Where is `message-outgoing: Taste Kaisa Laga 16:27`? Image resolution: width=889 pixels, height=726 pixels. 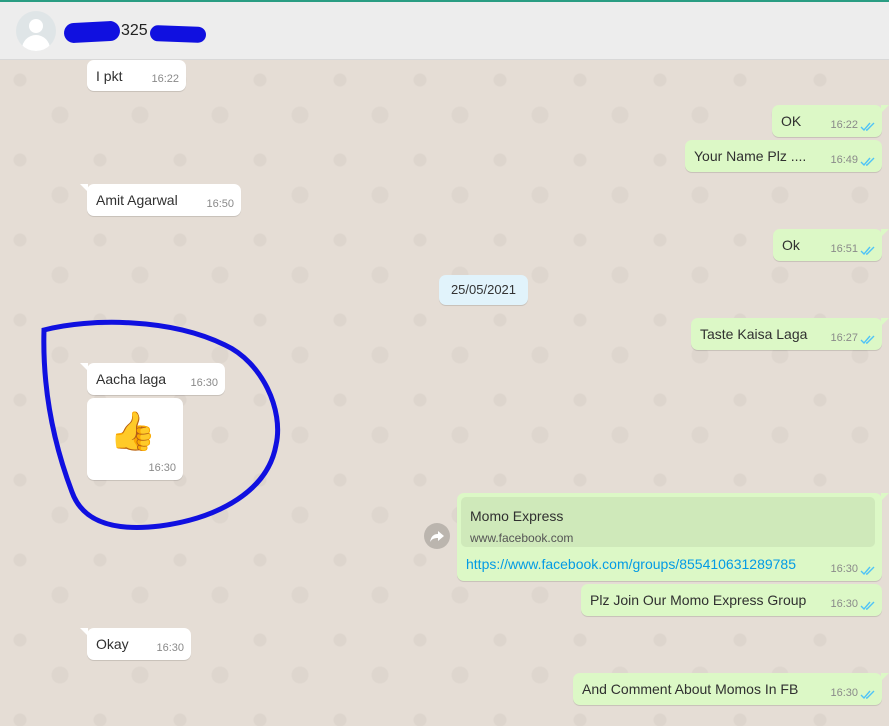 message-outgoing: Taste Kaisa Laga 16:27 is located at coordinates (790, 334).